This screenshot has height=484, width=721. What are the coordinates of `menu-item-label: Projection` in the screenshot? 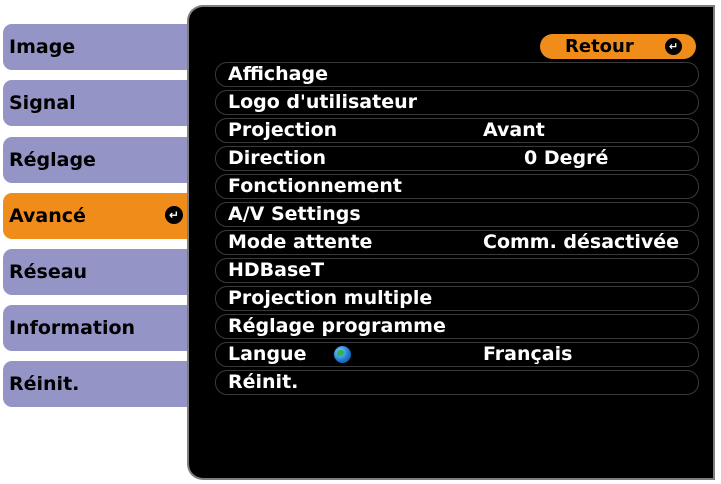 It's located at (283, 130).